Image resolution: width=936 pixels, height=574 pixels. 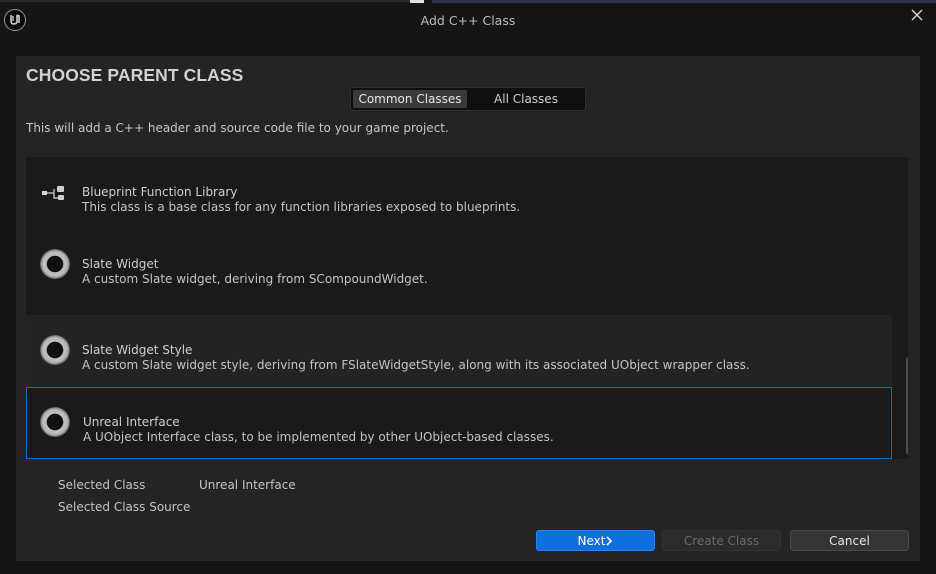 I want to click on selected-class-label: Selected Class, so click(x=102, y=485).